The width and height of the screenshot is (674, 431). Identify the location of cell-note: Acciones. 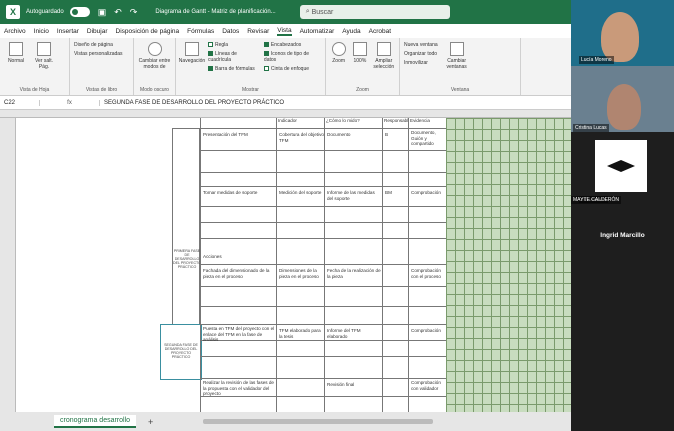
(239, 257).